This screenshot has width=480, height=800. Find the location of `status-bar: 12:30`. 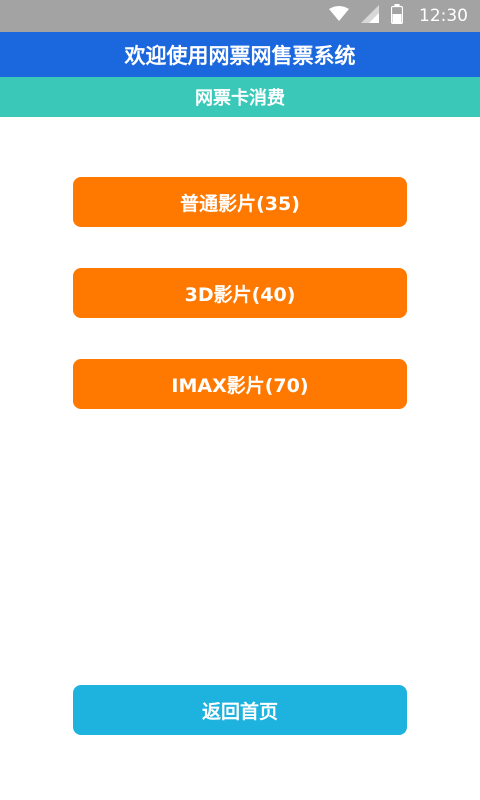

status-bar: 12:30 is located at coordinates (240, 16).